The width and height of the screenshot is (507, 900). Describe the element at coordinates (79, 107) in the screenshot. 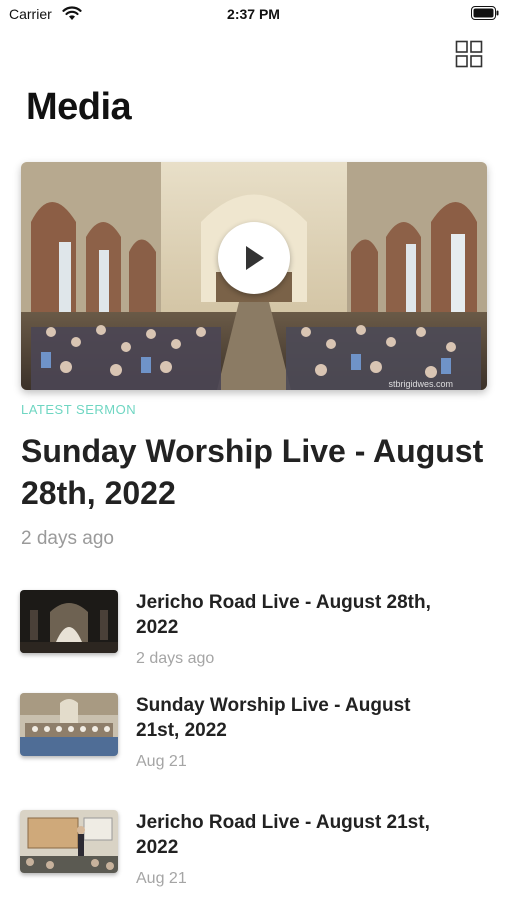

I see `page-title: Media` at that location.